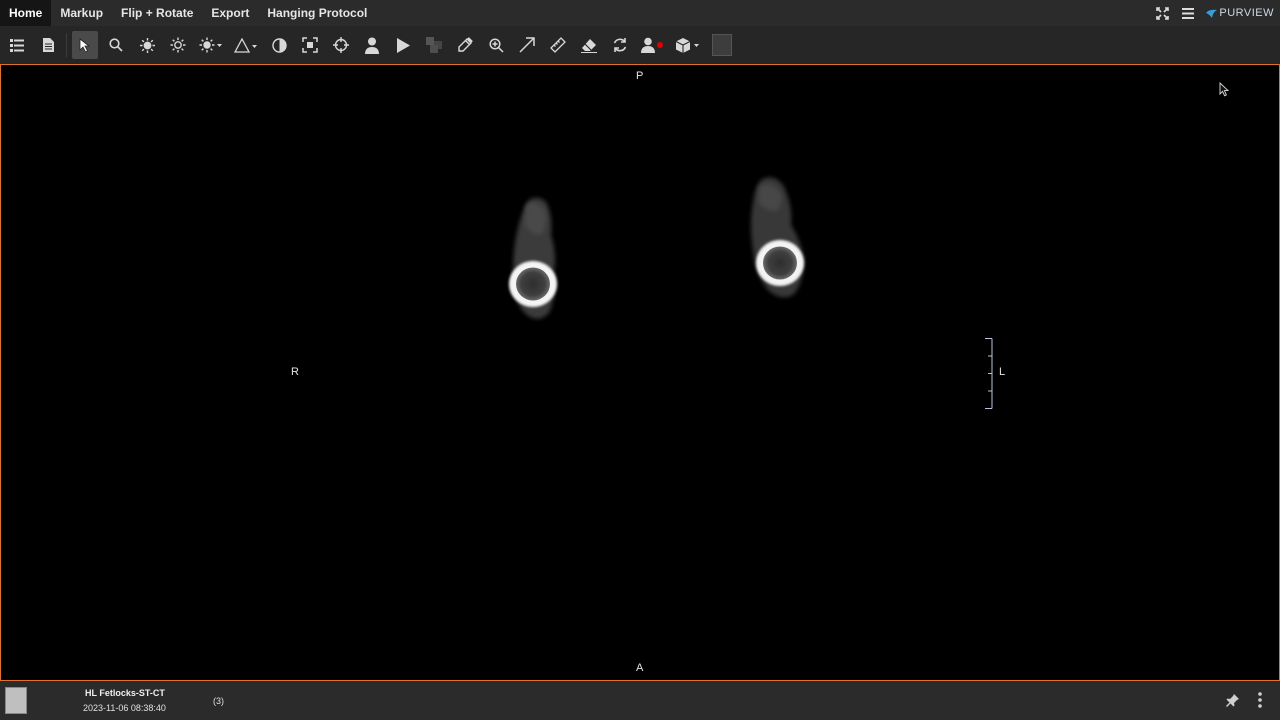 The image size is (1280, 720). I want to click on brand-name: PURVIEW, so click(1246, 13).